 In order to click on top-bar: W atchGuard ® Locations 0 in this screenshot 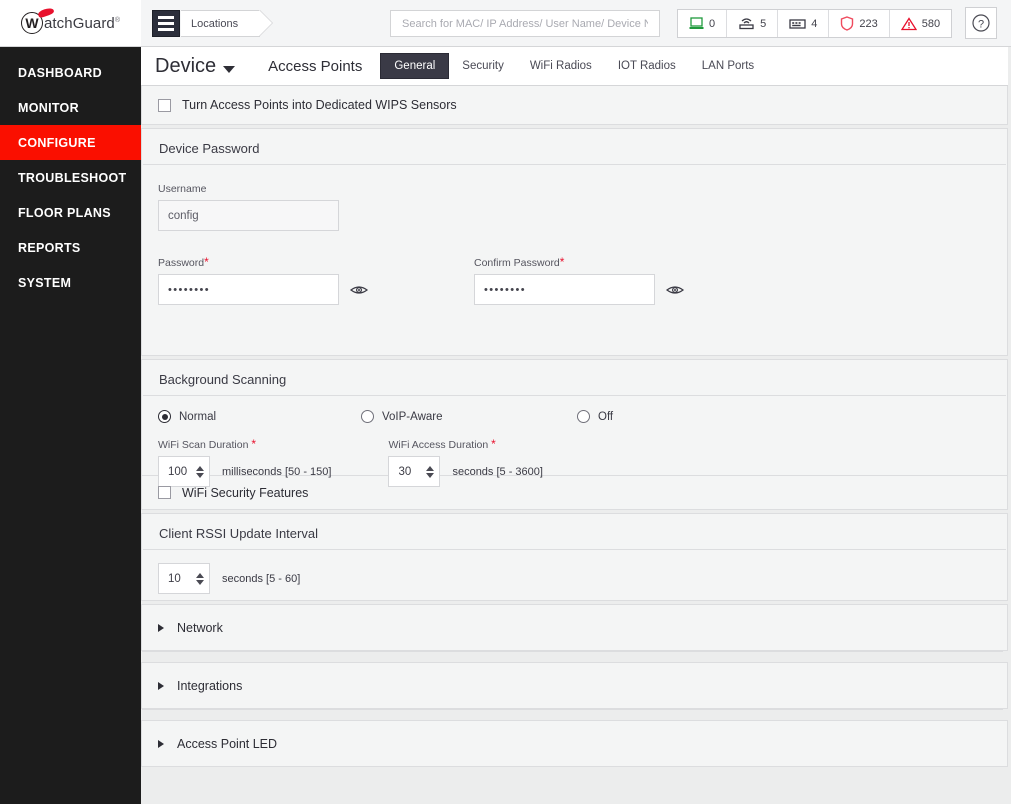, I will do `click(505, 23)`.